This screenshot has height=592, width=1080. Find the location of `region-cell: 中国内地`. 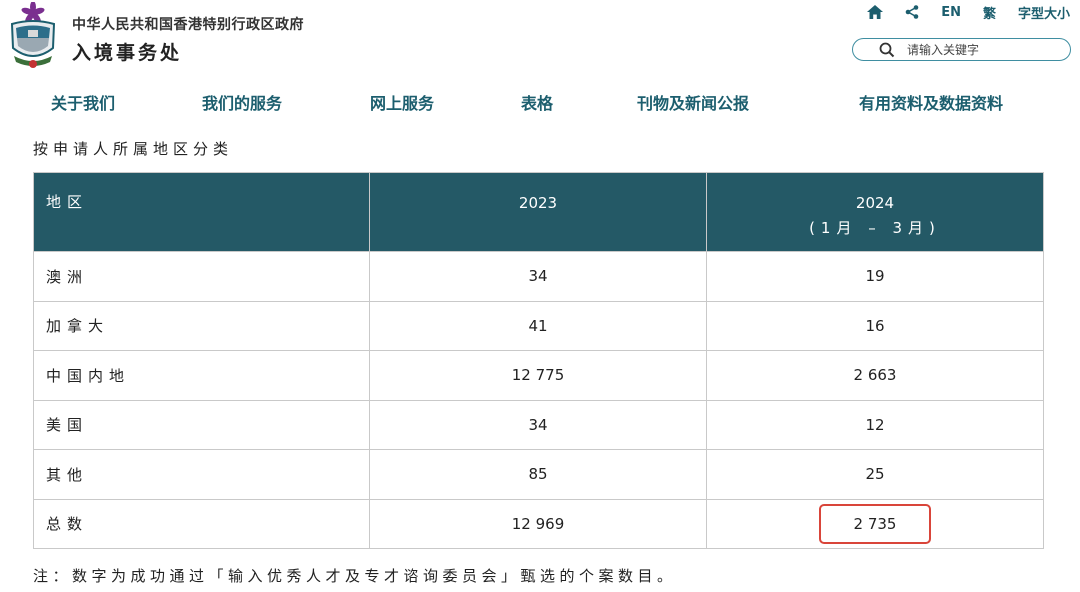

region-cell: 中国内地 is located at coordinates (201, 375).